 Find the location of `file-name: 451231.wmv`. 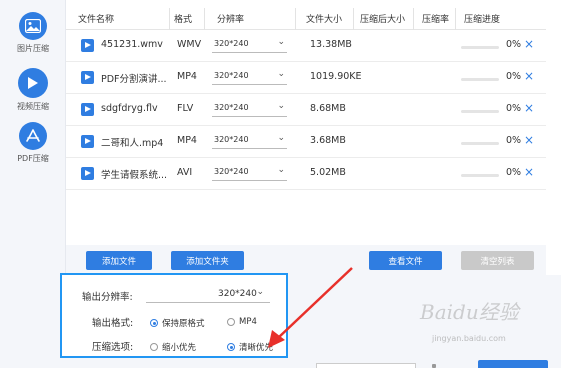

file-name: 451231.wmv is located at coordinates (132, 44).